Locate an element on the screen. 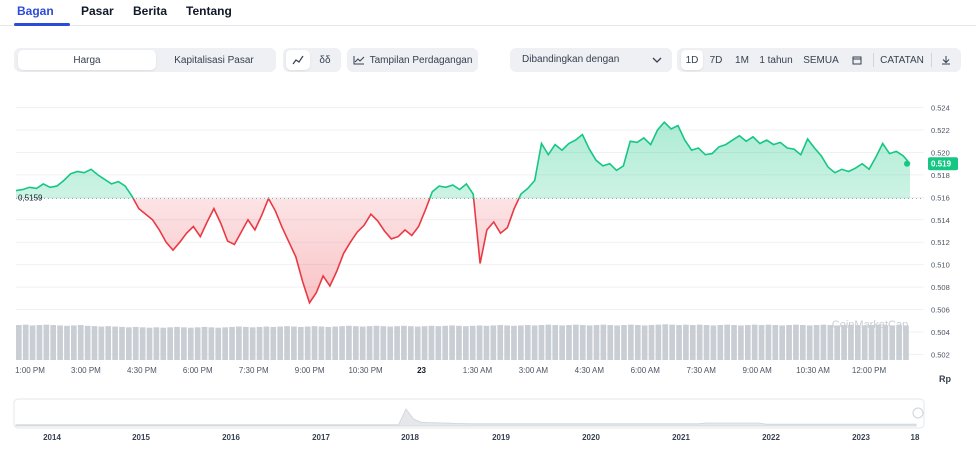 The width and height of the screenshot is (976, 464). tab-markets: Pasar is located at coordinates (97, 11).